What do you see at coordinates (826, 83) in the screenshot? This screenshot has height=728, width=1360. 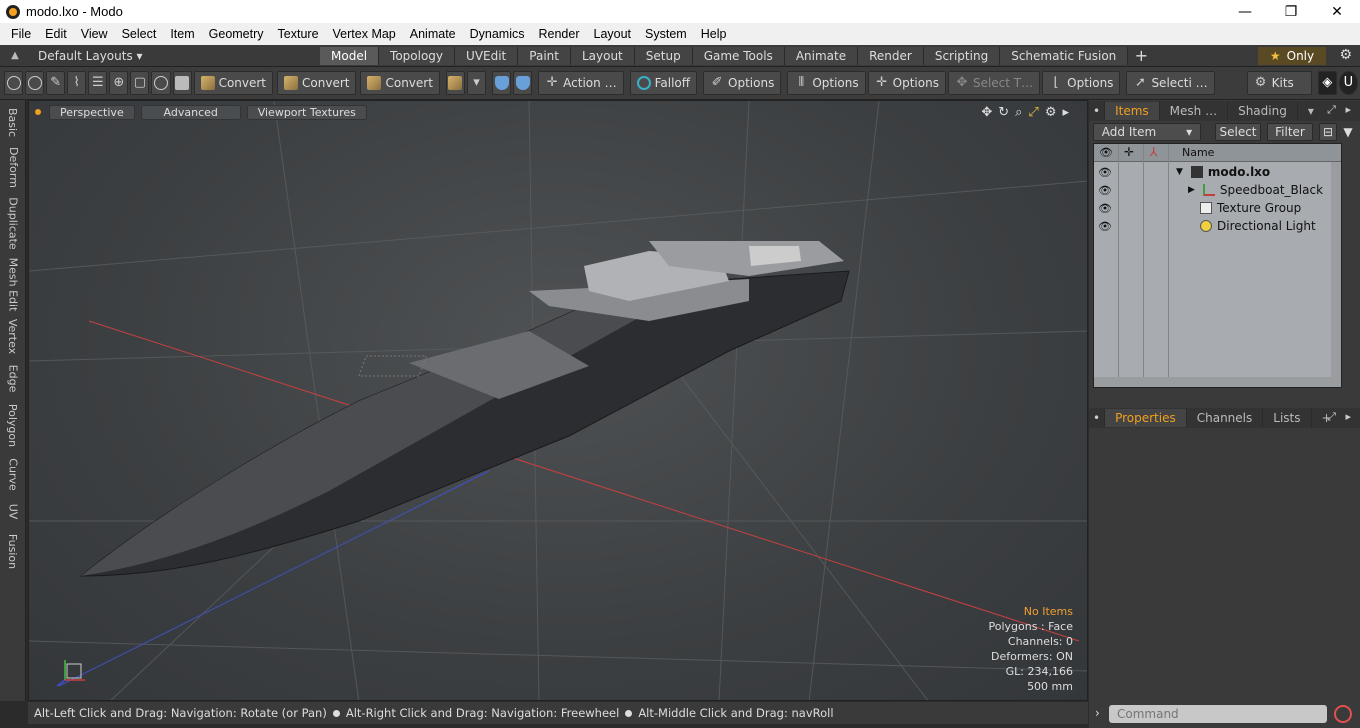 I see `snapping-options-button: ⫴ Options` at bounding box center [826, 83].